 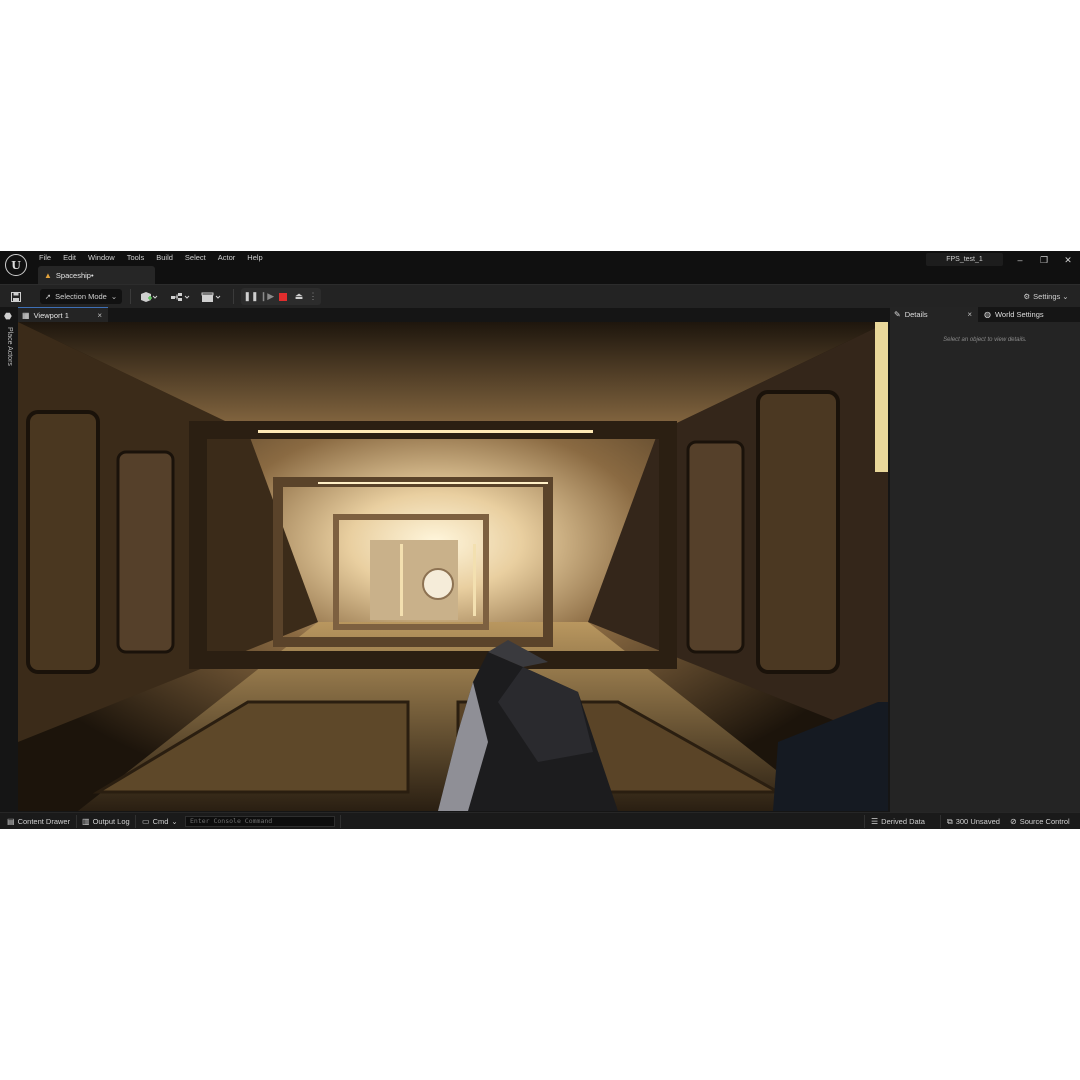 What do you see at coordinates (260, 821) in the screenshot?
I see `console-input: Enter Console Command` at bounding box center [260, 821].